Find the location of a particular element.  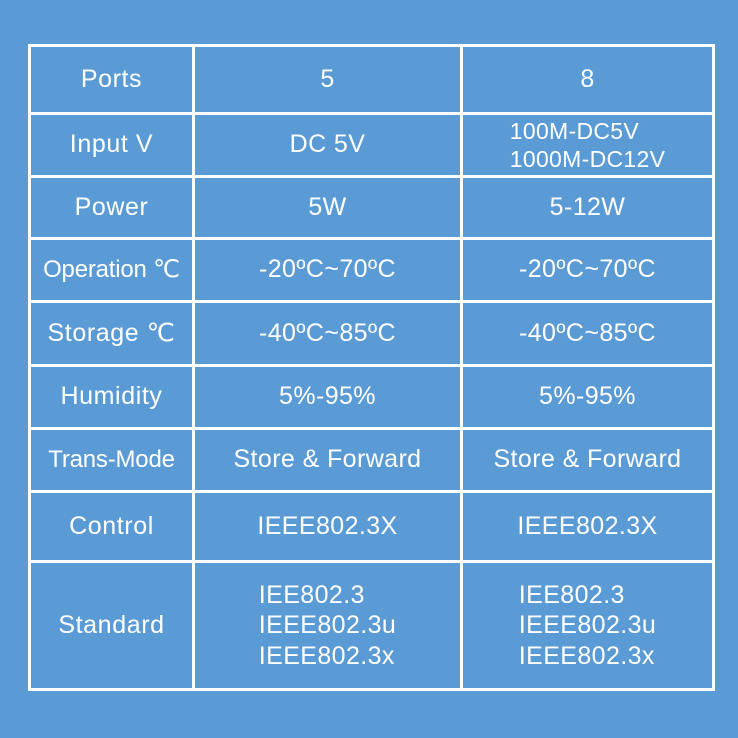

cell-standard-eight: IEE802.3 IEEE802.3u IEEE802.3x is located at coordinates (589, 627).